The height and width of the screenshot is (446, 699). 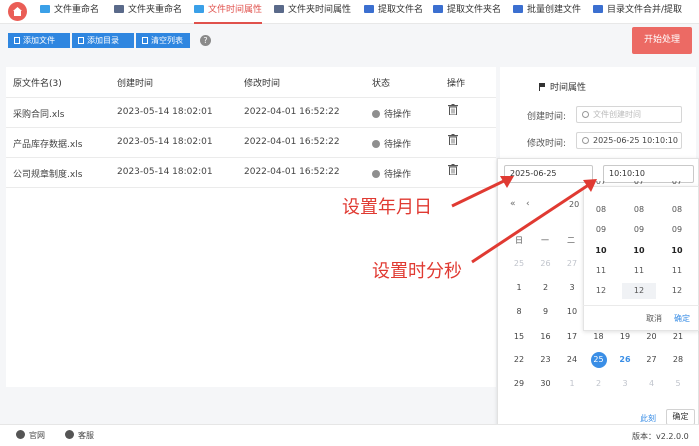 I want to click on headset-icon, so click(x=69, y=434).